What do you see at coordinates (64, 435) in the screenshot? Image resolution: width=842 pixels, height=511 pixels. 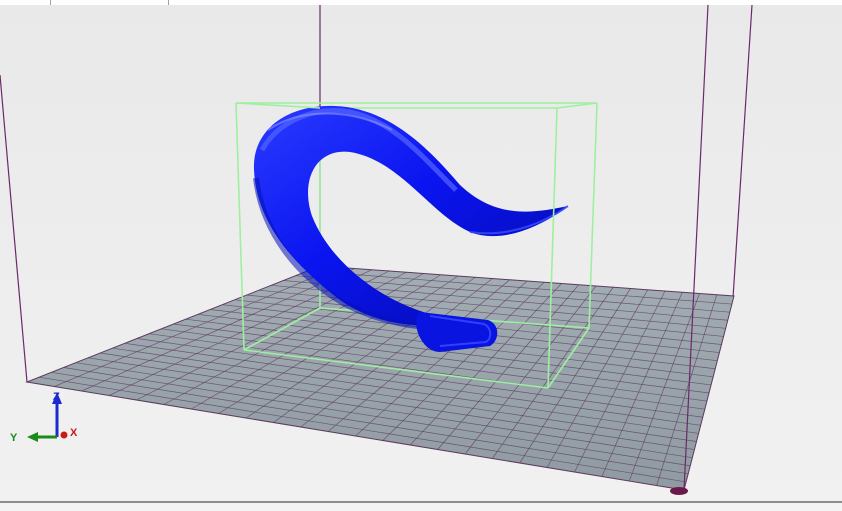 I see `x-axis-dot-icon` at bounding box center [64, 435].